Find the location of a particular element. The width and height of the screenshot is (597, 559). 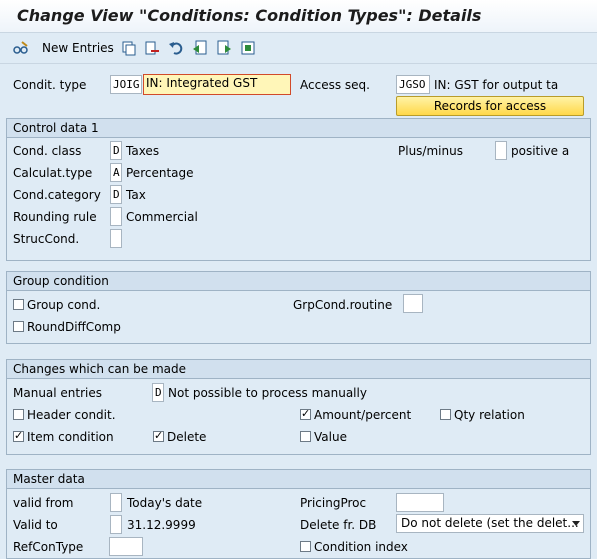

condit-type-code-field: JOIG is located at coordinates (126, 84).